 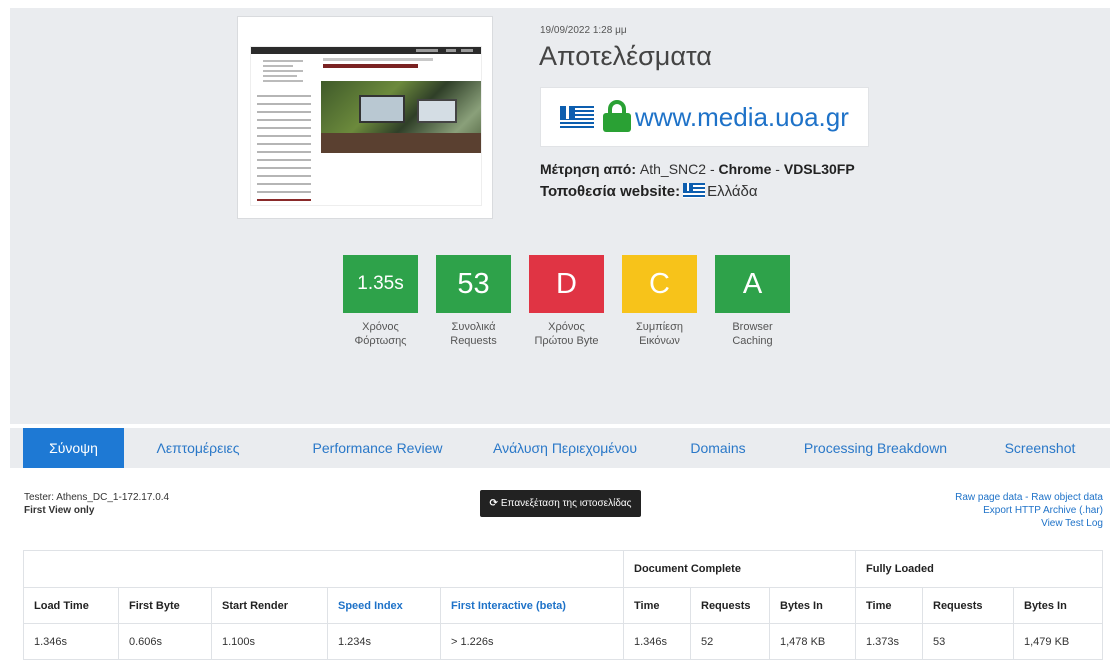 I want to click on score-label-load-time: Χρόνος Φόρτωσης, so click(x=380, y=334).